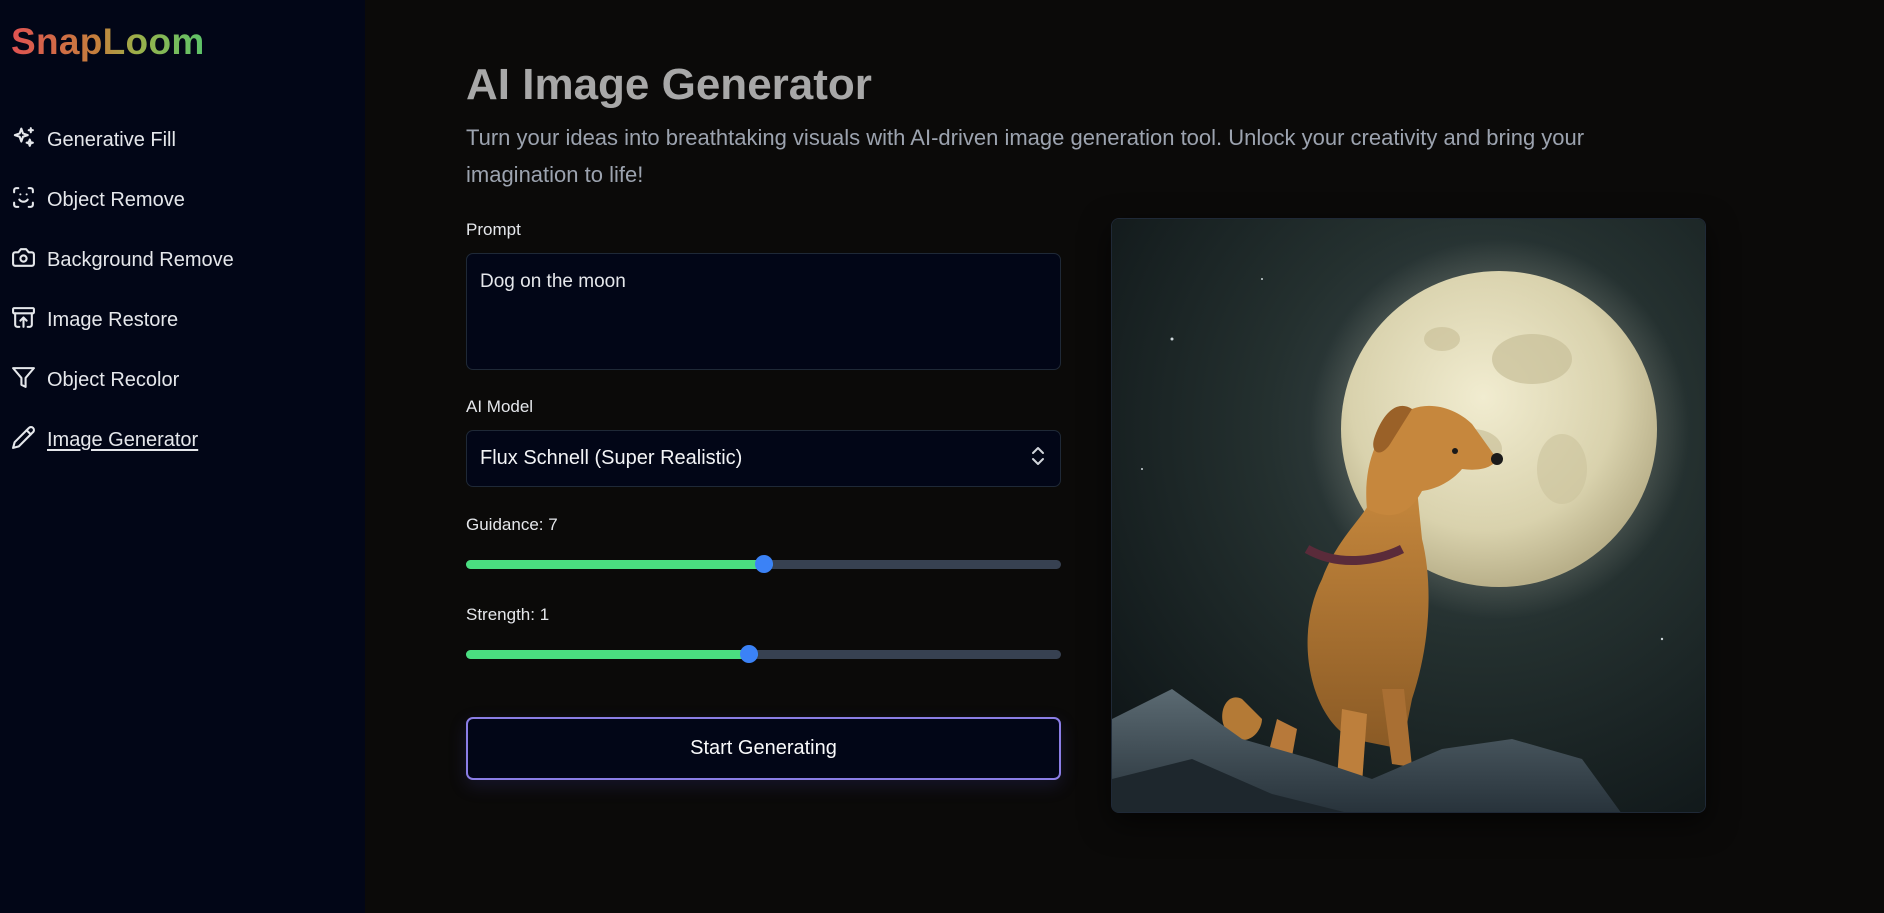 This screenshot has height=913, width=1884. Describe the element at coordinates (23, 380) in the screenshot. I see `filter-icon` at that location.